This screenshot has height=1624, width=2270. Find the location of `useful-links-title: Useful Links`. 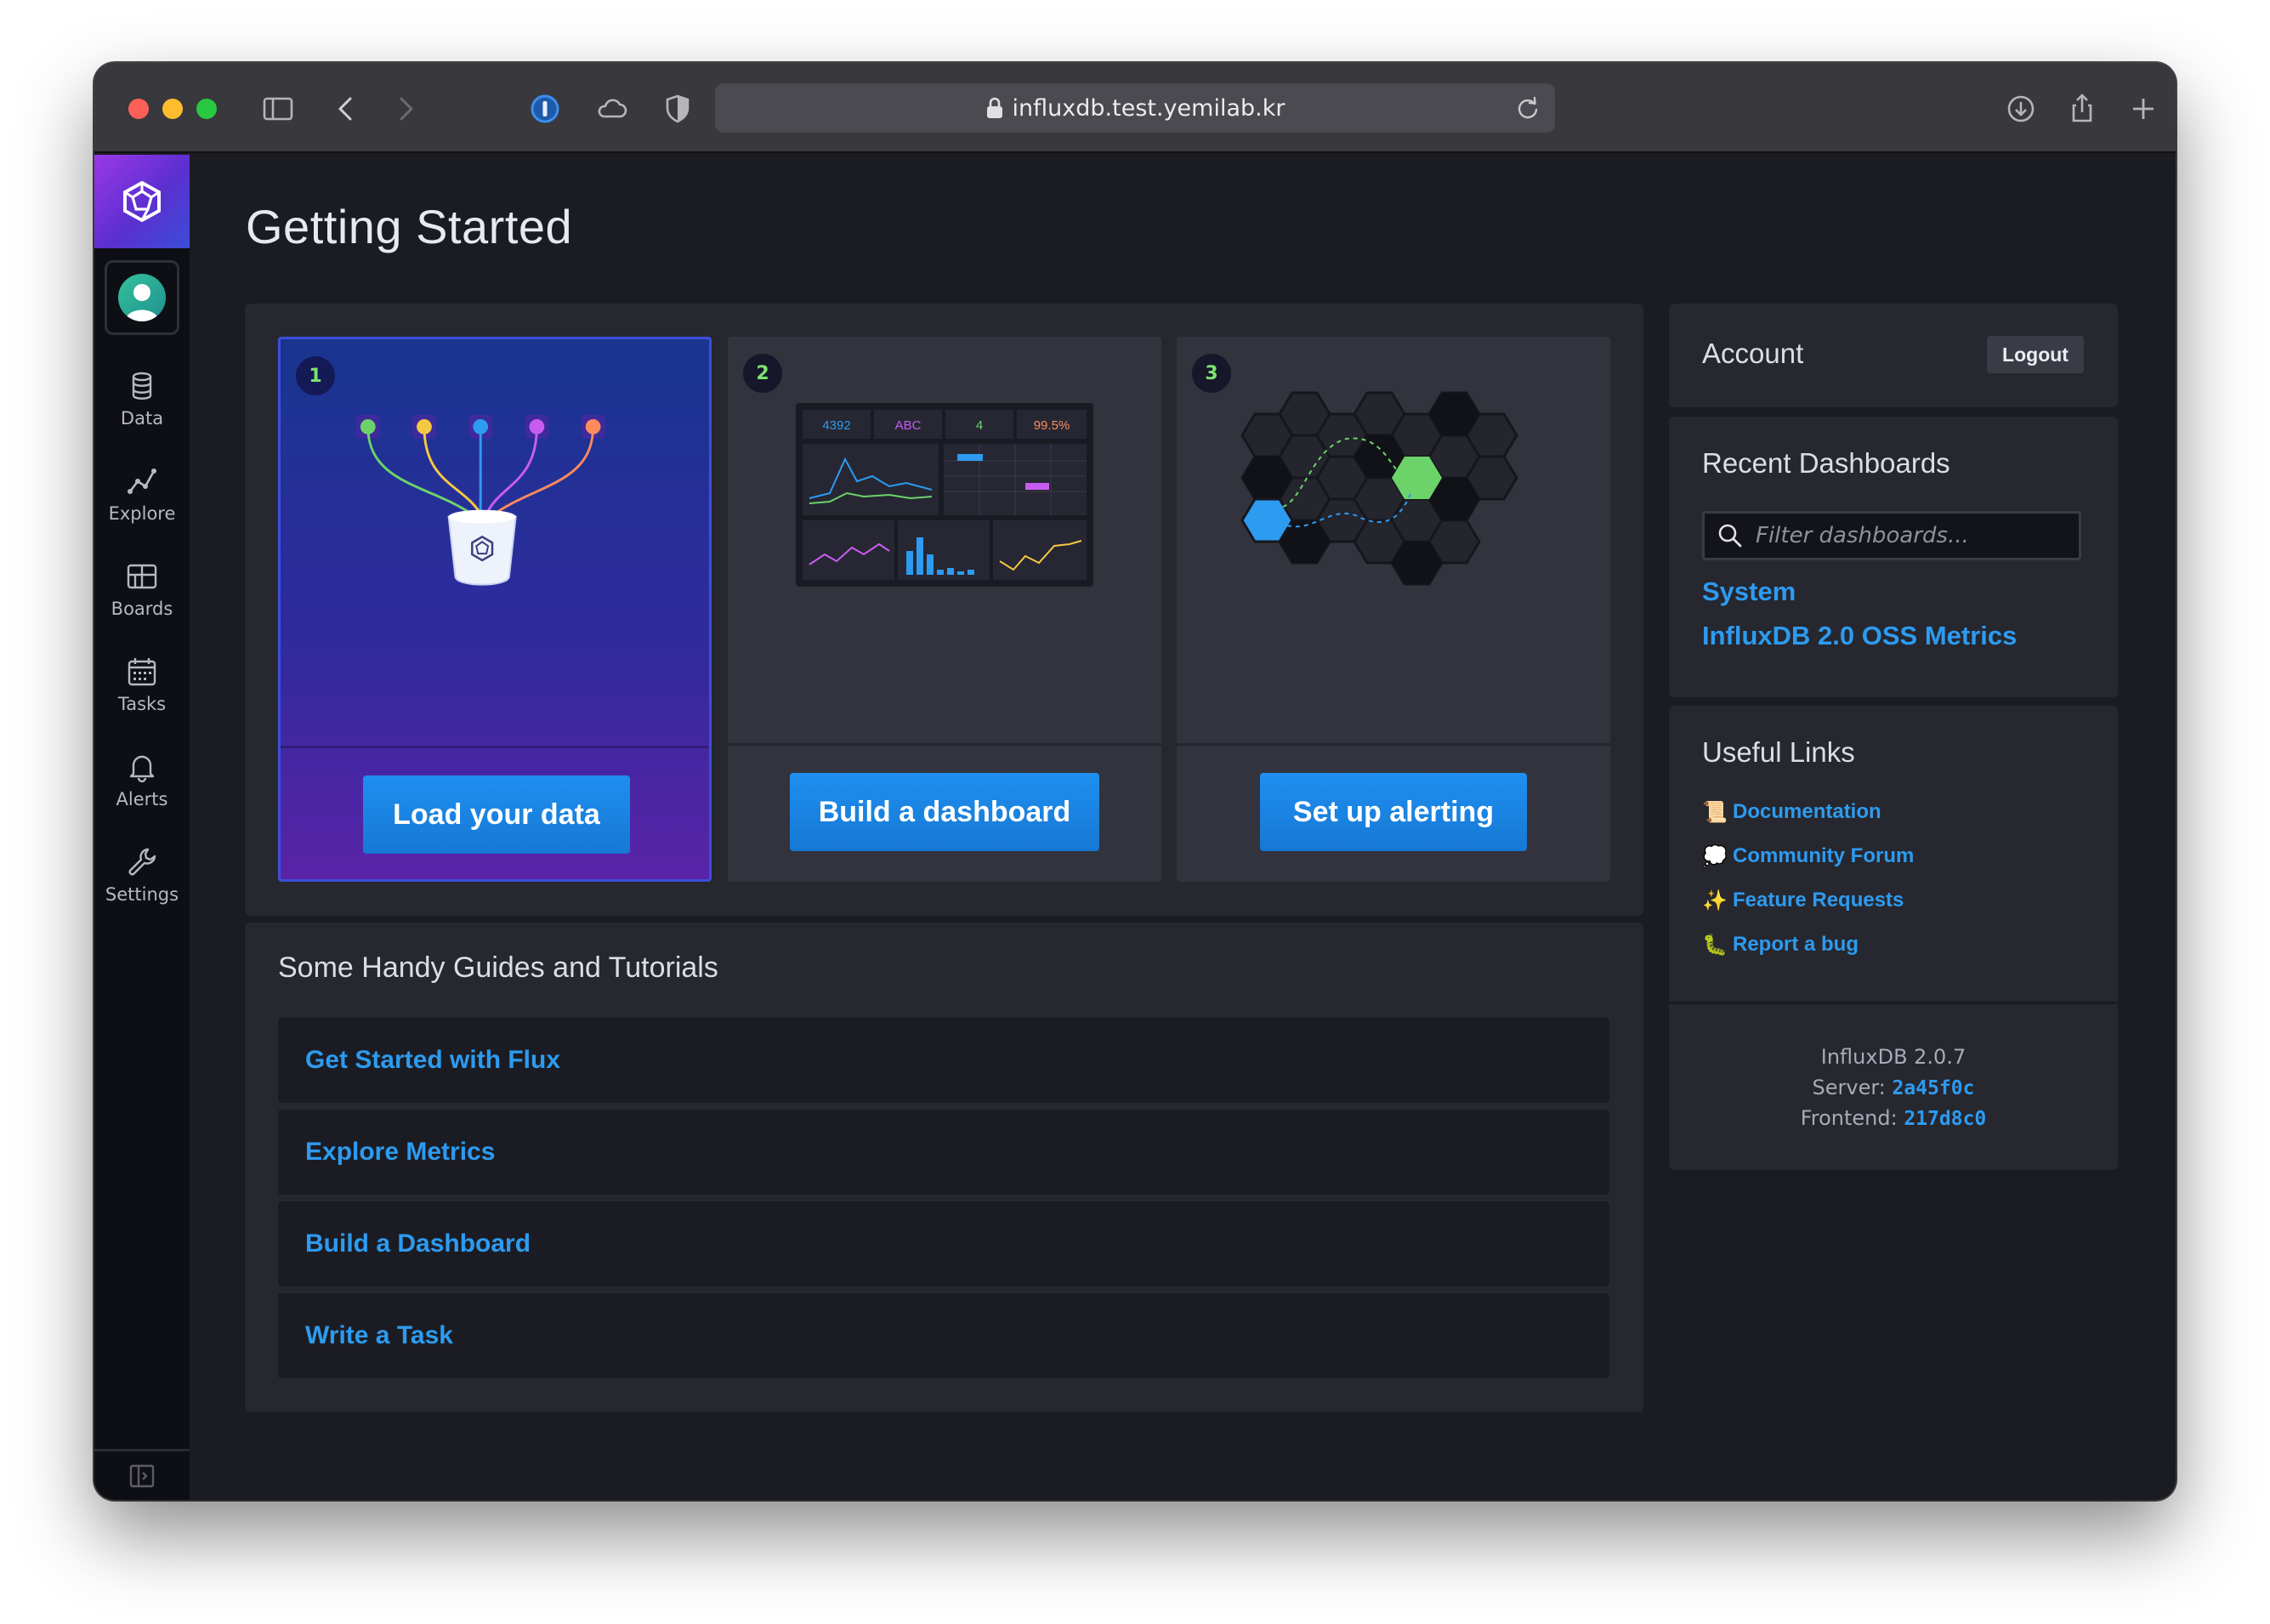

useful-links-title: Useful Links is located at coordinates (1778, 752).